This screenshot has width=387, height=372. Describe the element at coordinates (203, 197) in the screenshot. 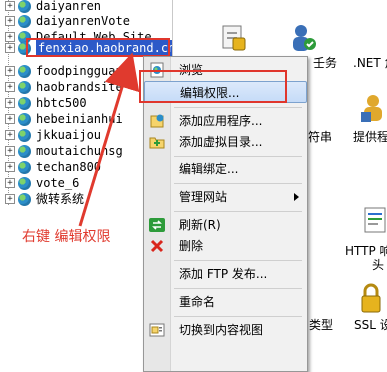

I see `menu-item-label: 管理网站` at that location.